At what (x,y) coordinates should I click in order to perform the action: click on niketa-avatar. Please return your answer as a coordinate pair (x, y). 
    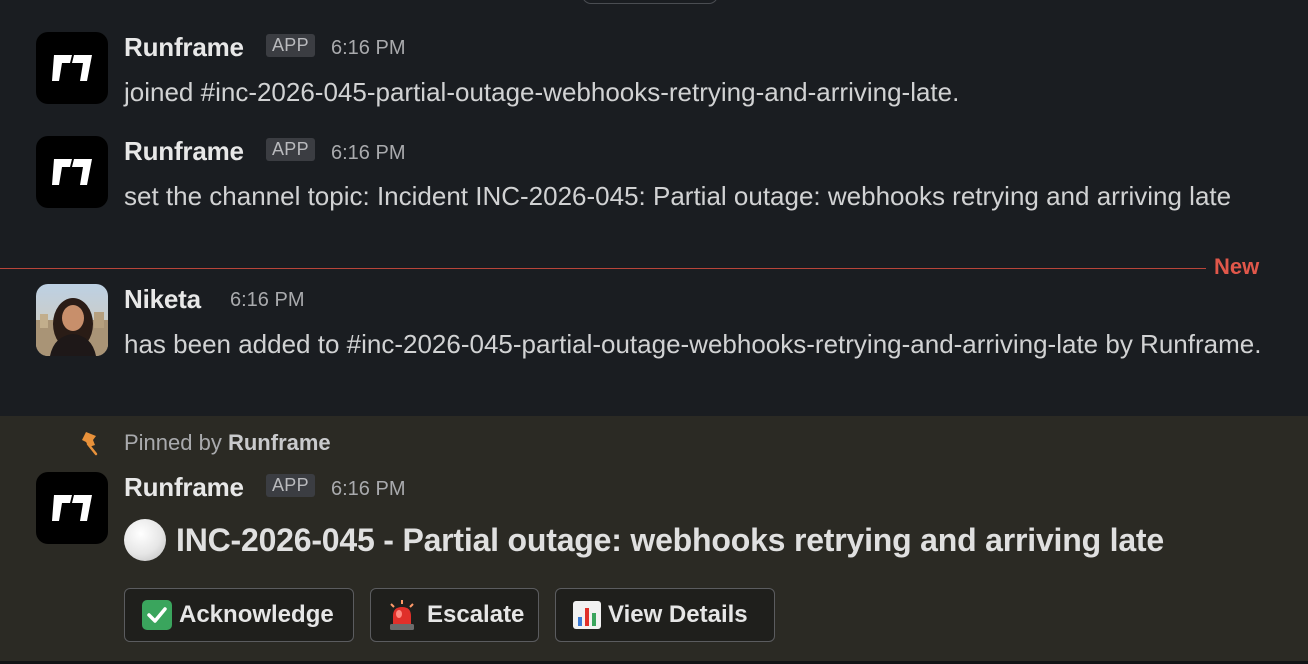
    Looking at the image, I should click on (72, 320).